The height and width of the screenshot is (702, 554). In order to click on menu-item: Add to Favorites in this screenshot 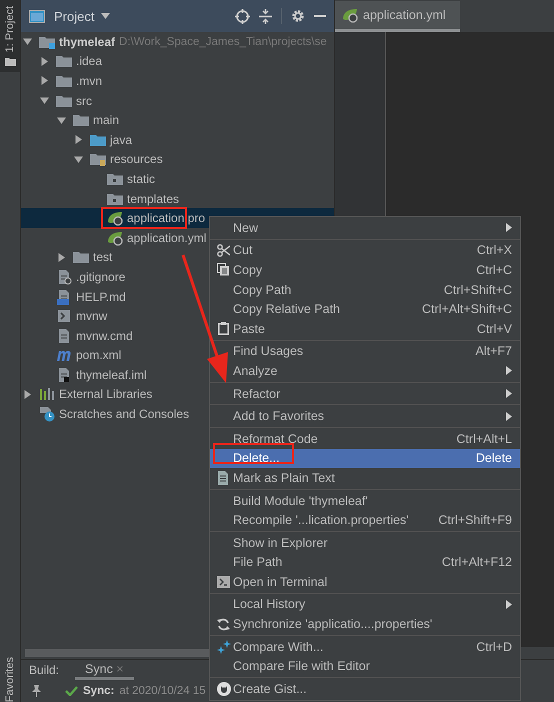, I will do `click(365, 416)`.